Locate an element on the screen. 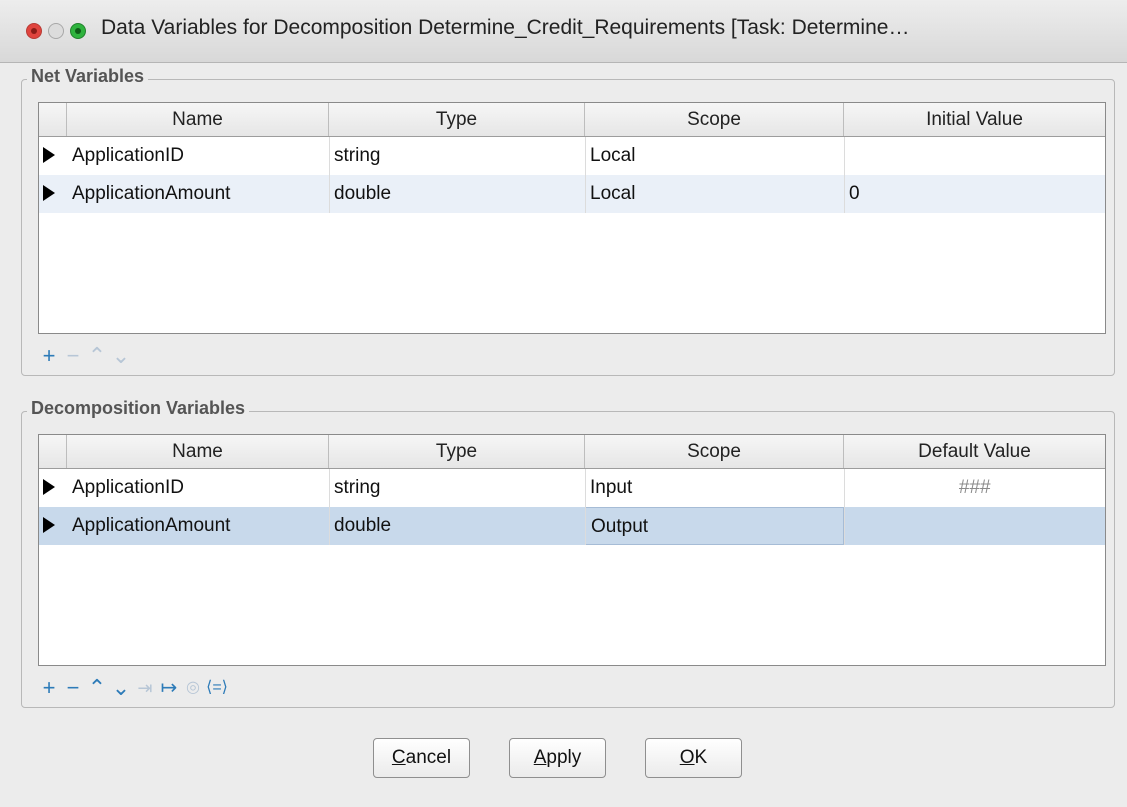  cell-initial-value is located at coordinates (974, 156).